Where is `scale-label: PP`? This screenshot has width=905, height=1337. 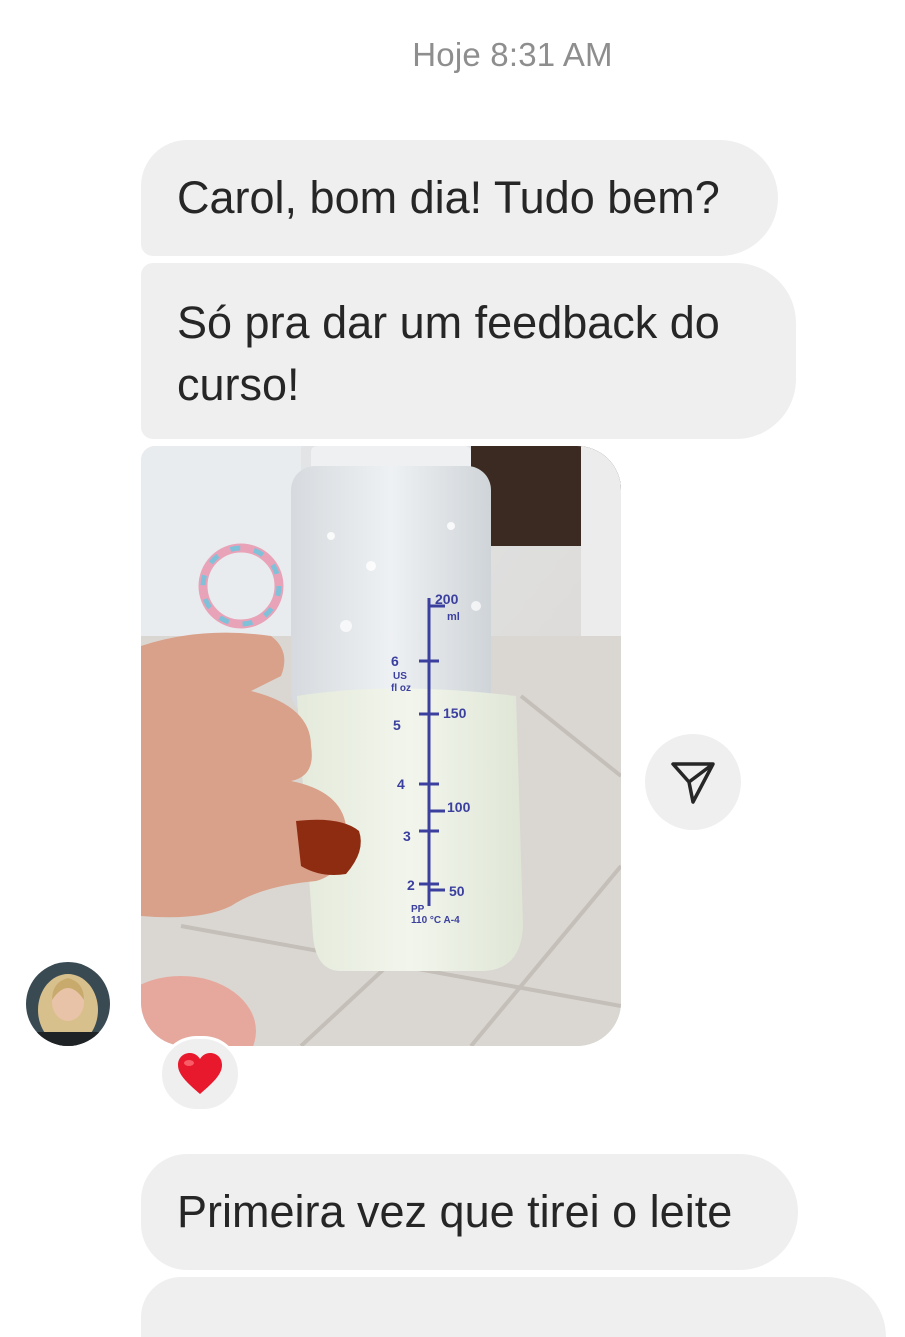
scale-label: PP is located at coordinates (418, 909).